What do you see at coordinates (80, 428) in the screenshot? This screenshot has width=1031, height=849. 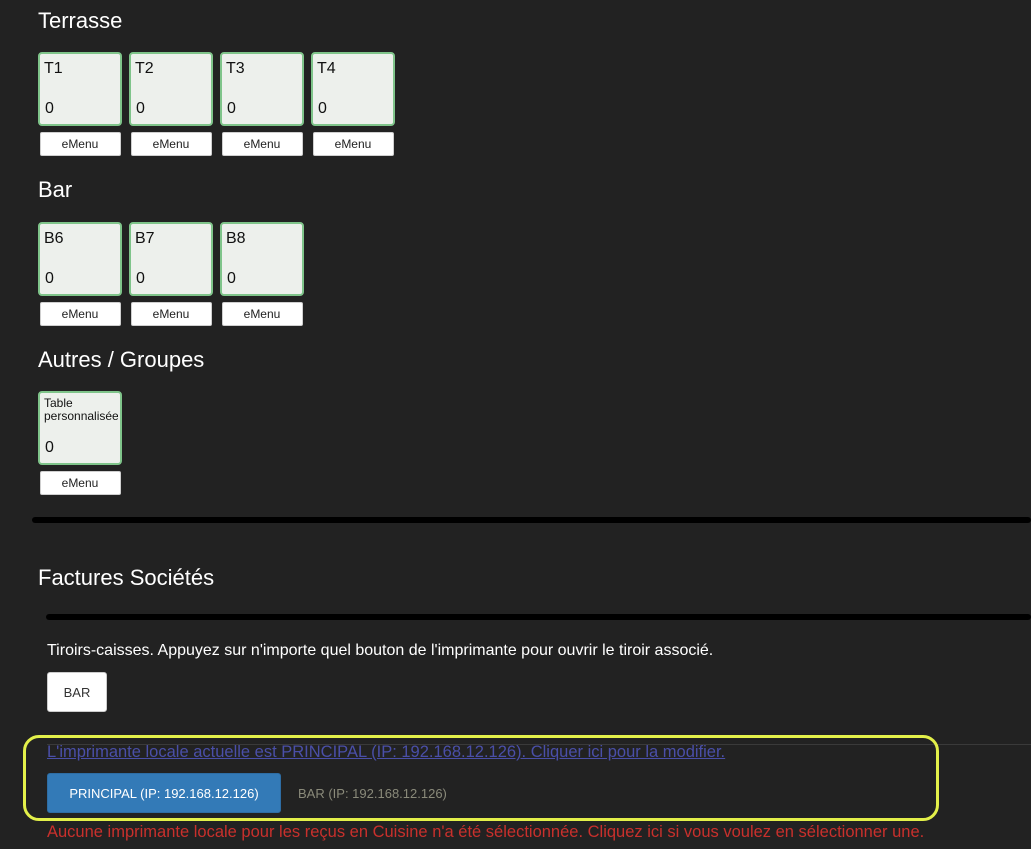 I see `table-card-custom: Table personnalisée 0` at bounding box center [80, 428].